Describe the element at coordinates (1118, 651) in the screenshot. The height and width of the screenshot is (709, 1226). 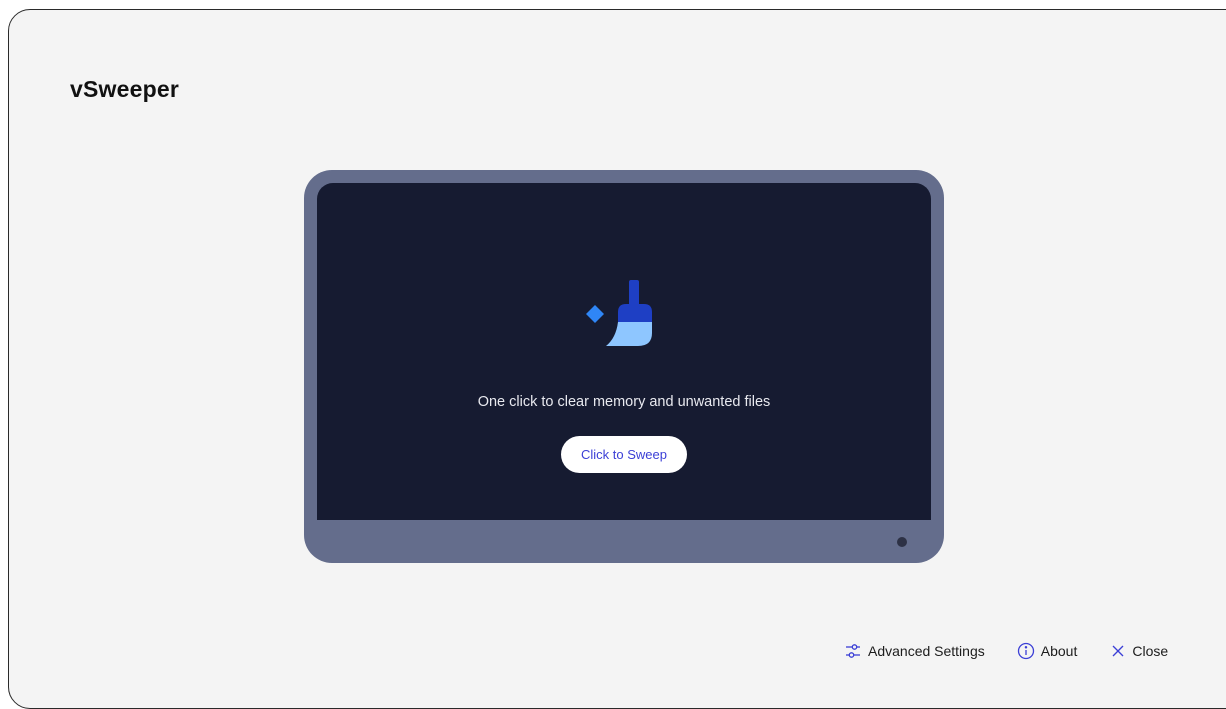
I see `close-icon` at that location.